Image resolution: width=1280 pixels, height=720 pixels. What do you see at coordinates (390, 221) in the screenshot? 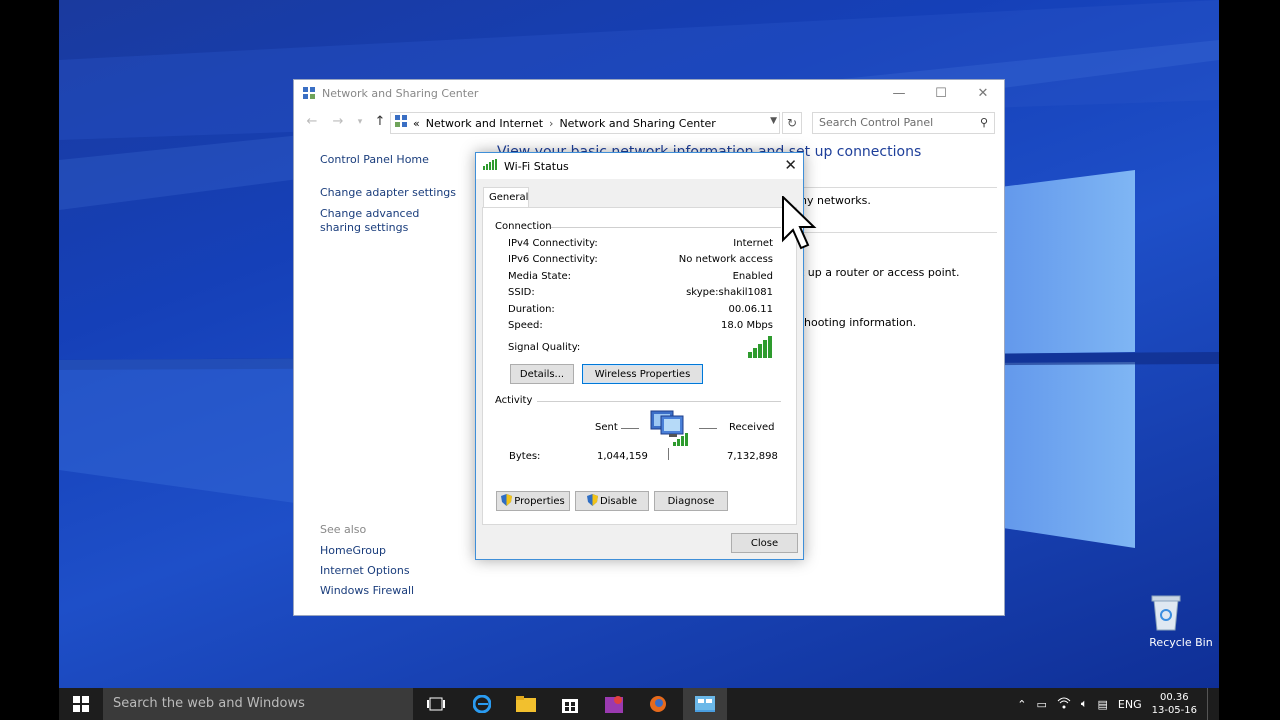
I see `change-advanced-sharing-link: Change advanced sharing settings` at bounding box center [390, 221].